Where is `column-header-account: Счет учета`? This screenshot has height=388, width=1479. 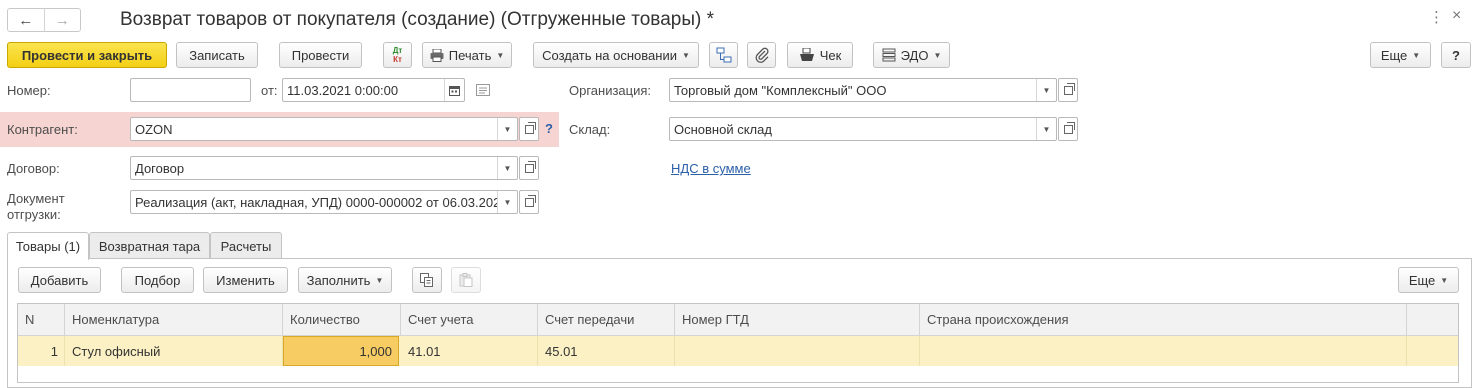 column-header-account: Счет учета is located at coordinates (469, 320).